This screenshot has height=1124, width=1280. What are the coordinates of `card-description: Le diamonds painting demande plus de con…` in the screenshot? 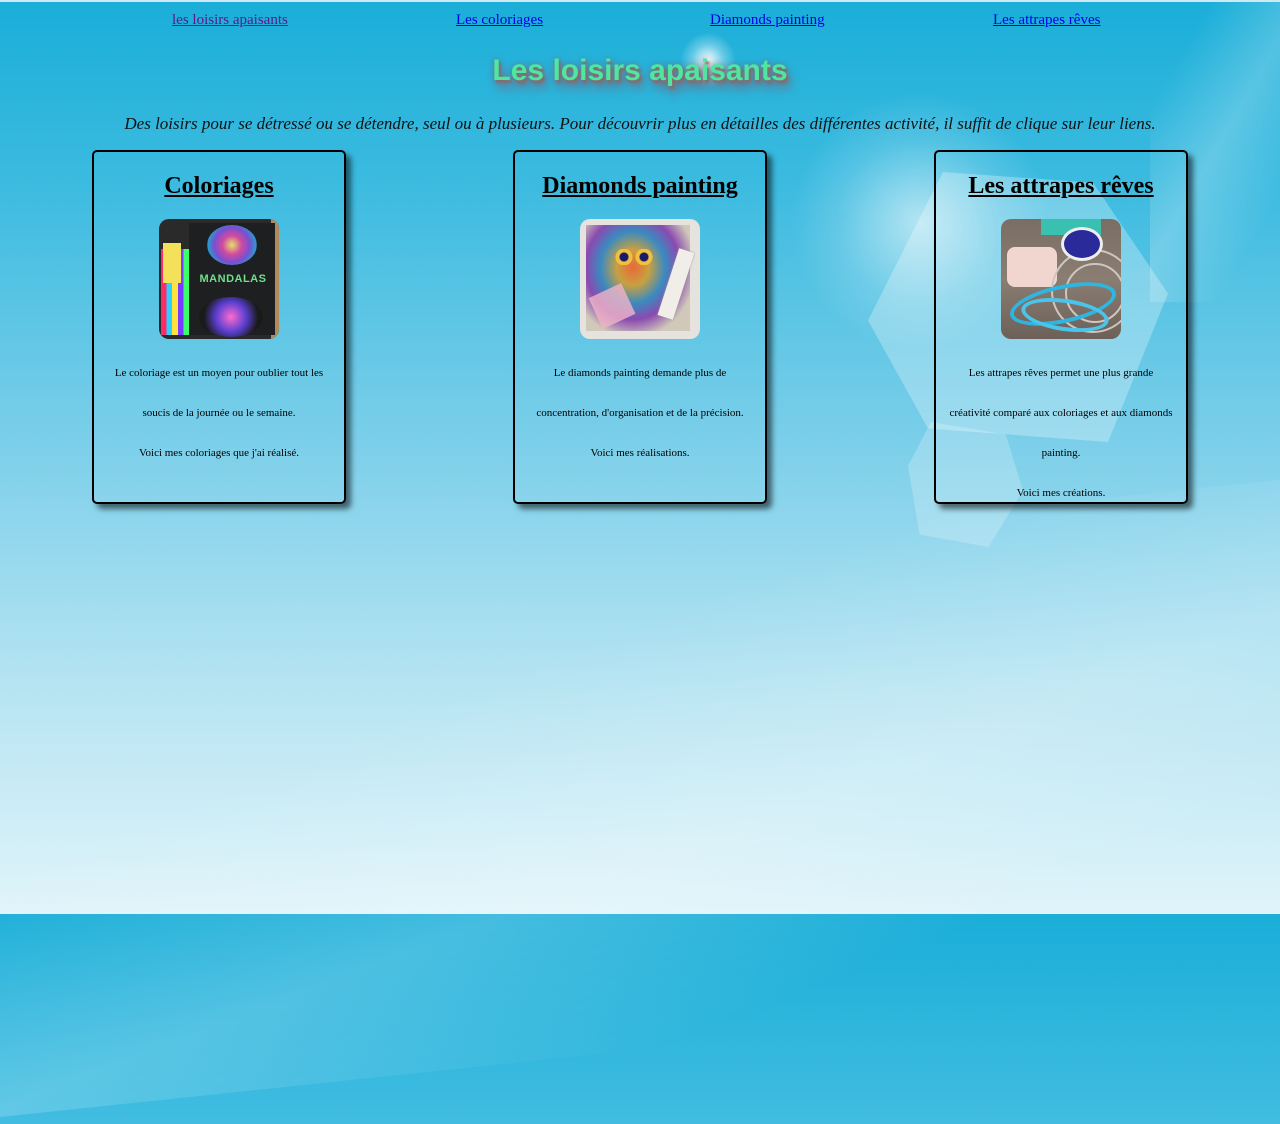 It's located at (640, 413).